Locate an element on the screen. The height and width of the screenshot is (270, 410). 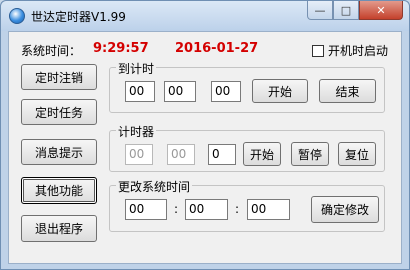
checkbox-box is located at coordinates (318, 50).